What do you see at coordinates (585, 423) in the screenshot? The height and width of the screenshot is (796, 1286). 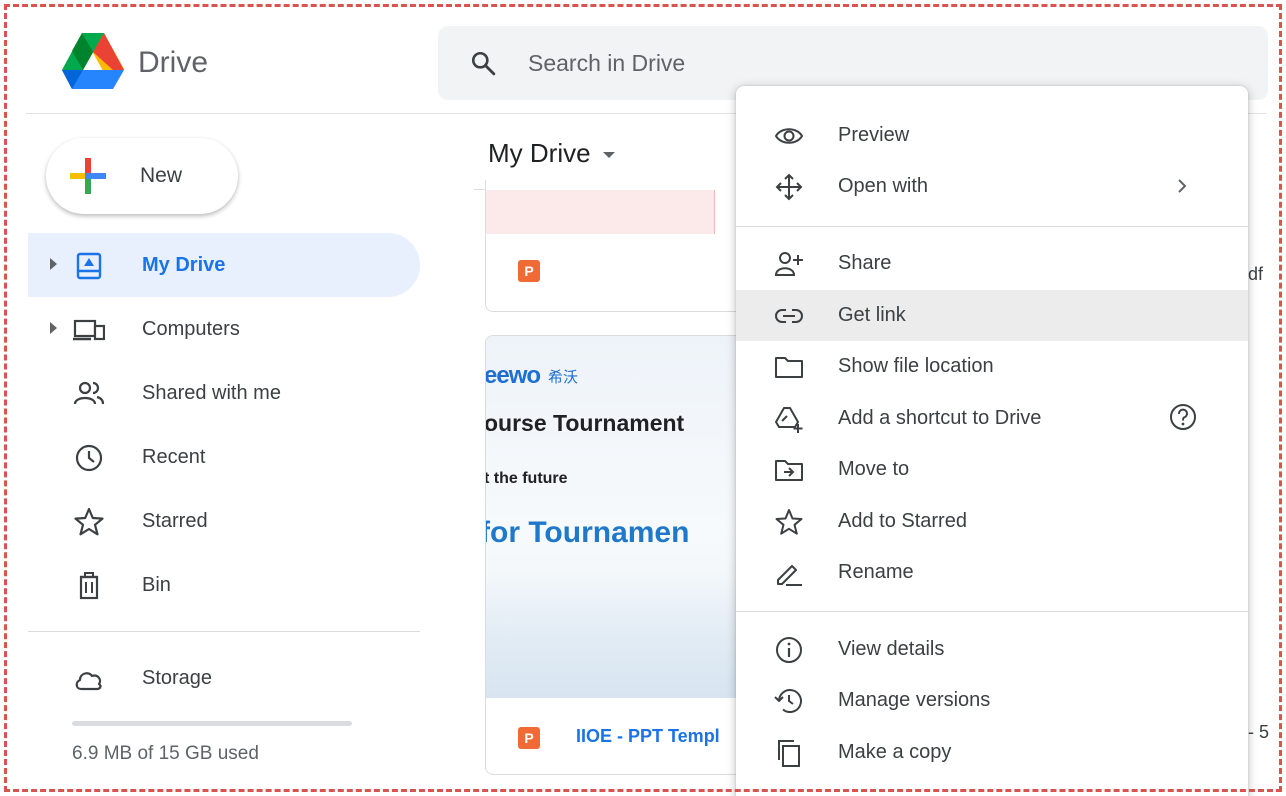 I see `preview-course-text: ourse Tournament` at bounding box center [585, 423].